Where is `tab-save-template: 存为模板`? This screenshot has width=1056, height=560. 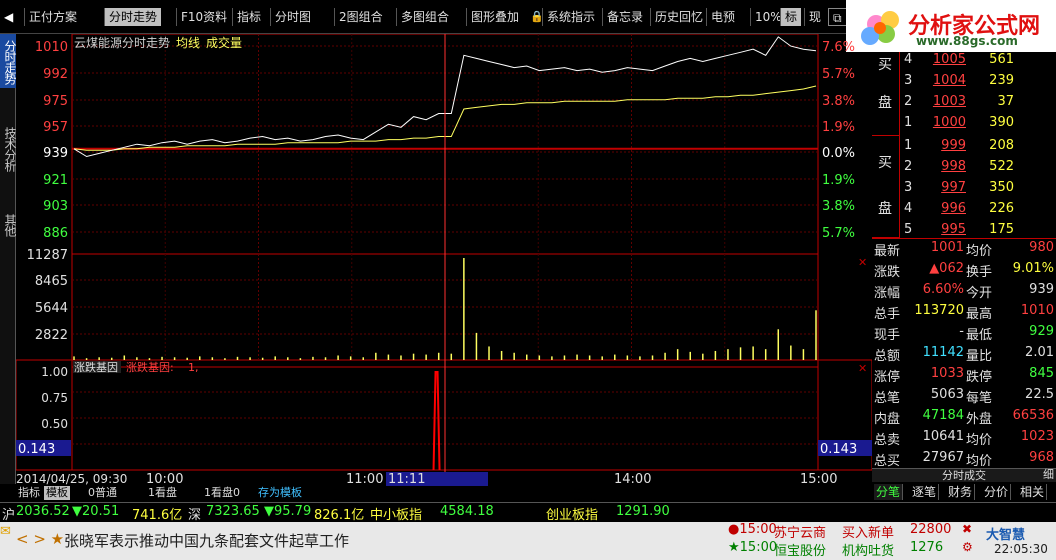
tab-save-template: 存为模板 is located at coordinates (280, 493).